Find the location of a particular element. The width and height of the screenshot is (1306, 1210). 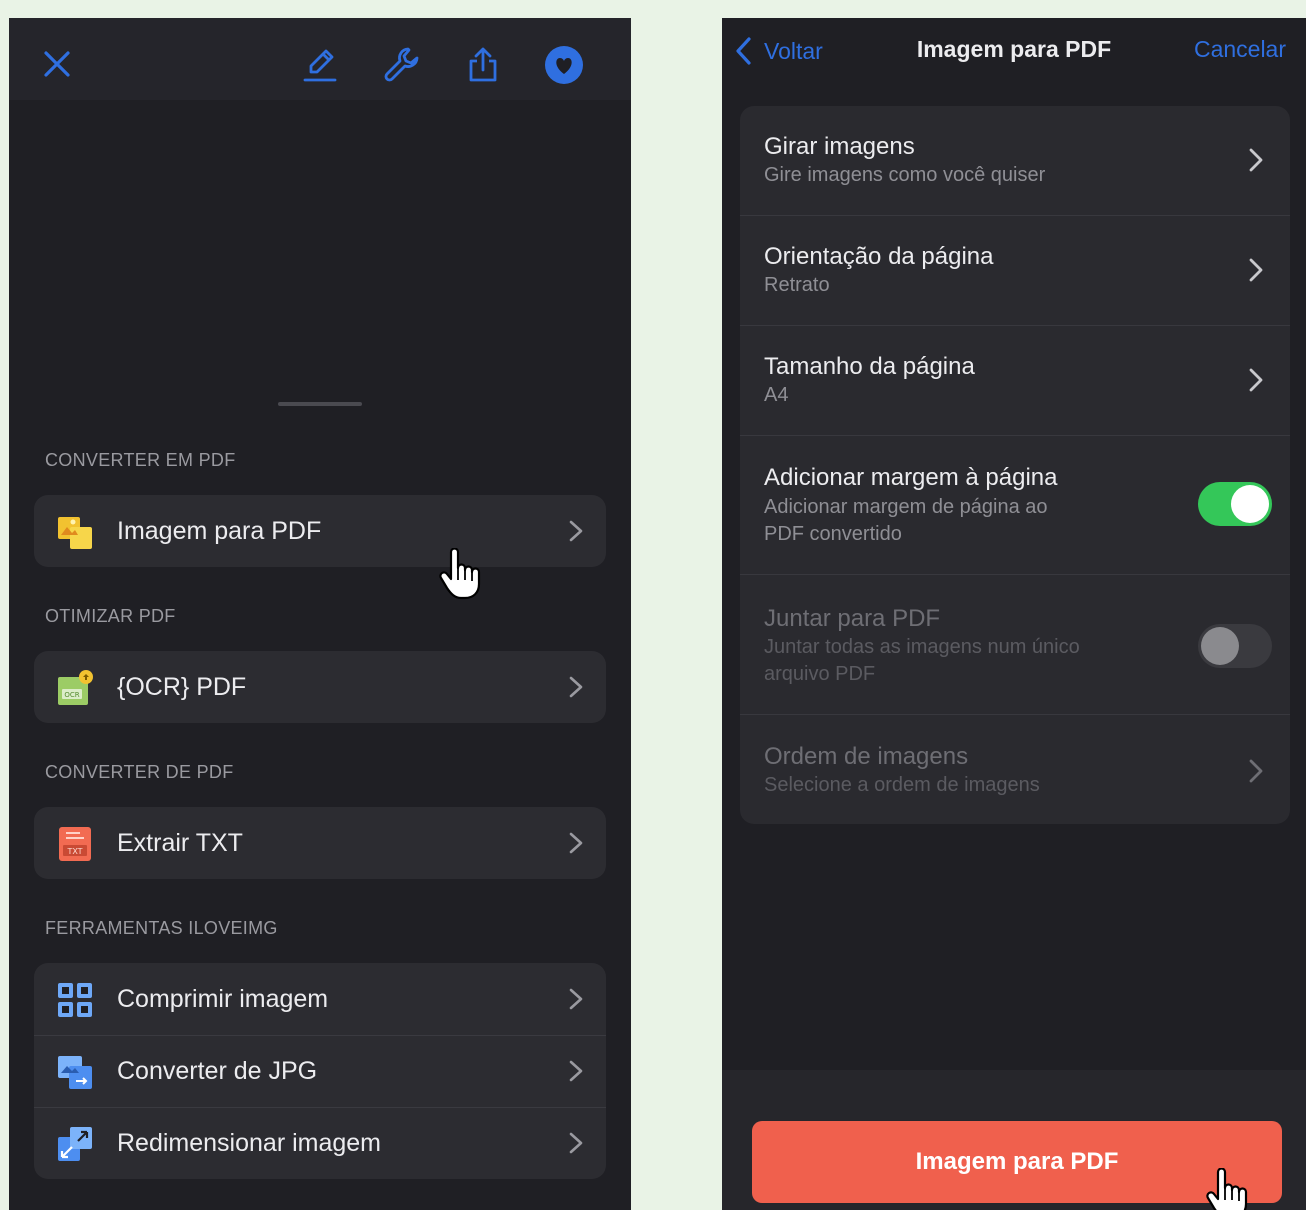

setting-subtitle: Retrato is located at coordinates (797, 285).